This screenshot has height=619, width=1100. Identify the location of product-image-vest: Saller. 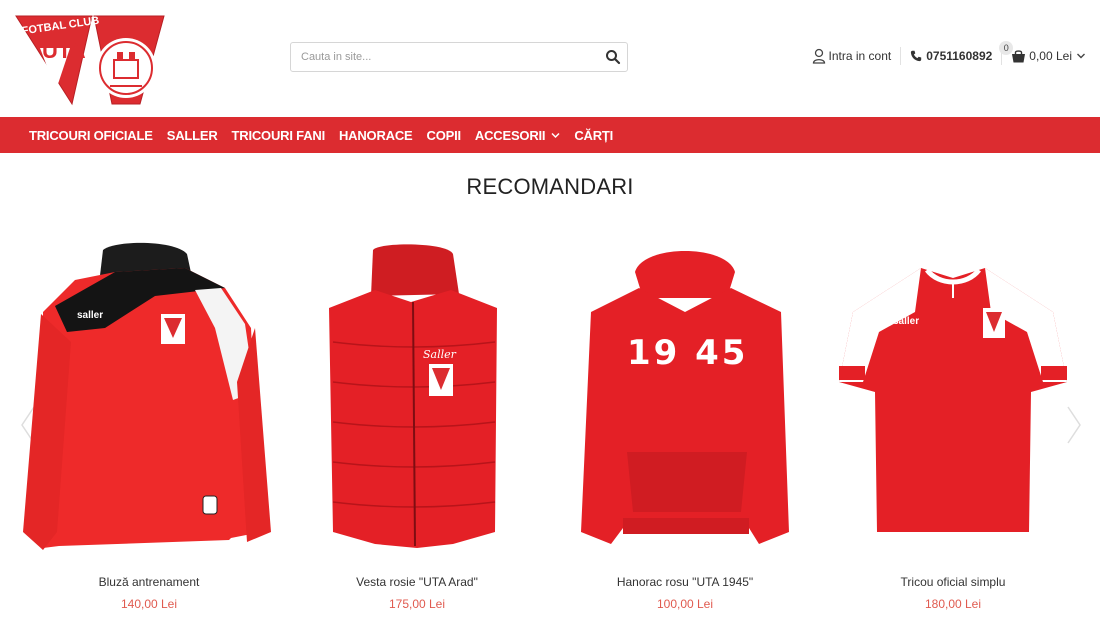
(417, 397).